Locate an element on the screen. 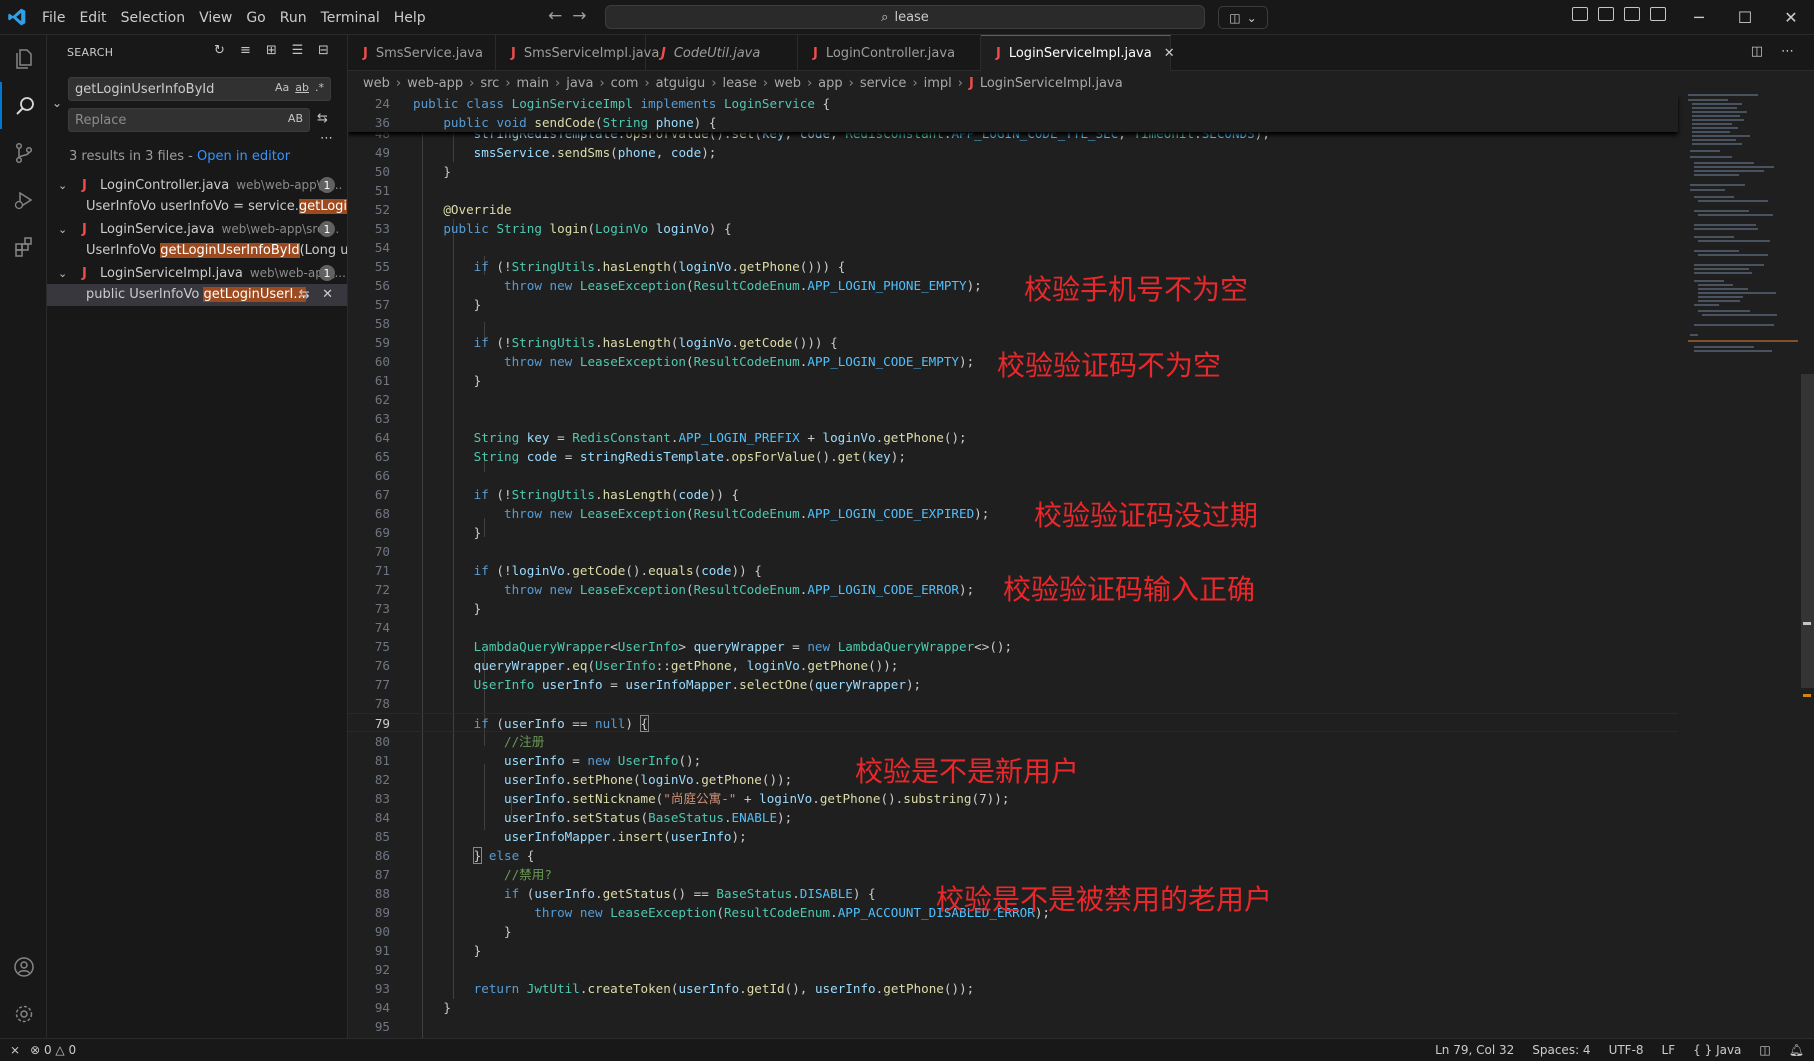 The height and width of the screenshot is (1061, 1814). problems-indicator: ⊗ 0 △ 0 is located at coordinates (53, 1050).